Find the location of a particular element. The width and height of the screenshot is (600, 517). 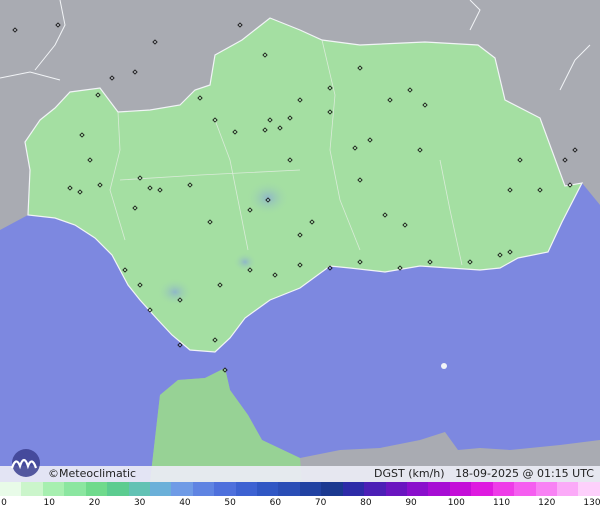

scale-tick-label: 110 is located at coordinates (501, 503).